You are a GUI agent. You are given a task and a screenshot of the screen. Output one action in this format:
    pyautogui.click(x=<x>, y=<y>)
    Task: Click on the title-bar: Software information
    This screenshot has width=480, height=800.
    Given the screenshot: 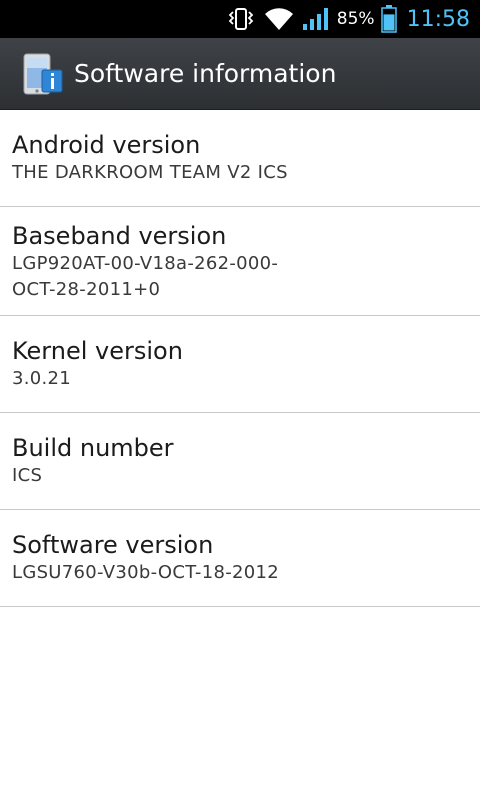 What is the action you would take?
    pyautogui.click(x=240, y=74)
    